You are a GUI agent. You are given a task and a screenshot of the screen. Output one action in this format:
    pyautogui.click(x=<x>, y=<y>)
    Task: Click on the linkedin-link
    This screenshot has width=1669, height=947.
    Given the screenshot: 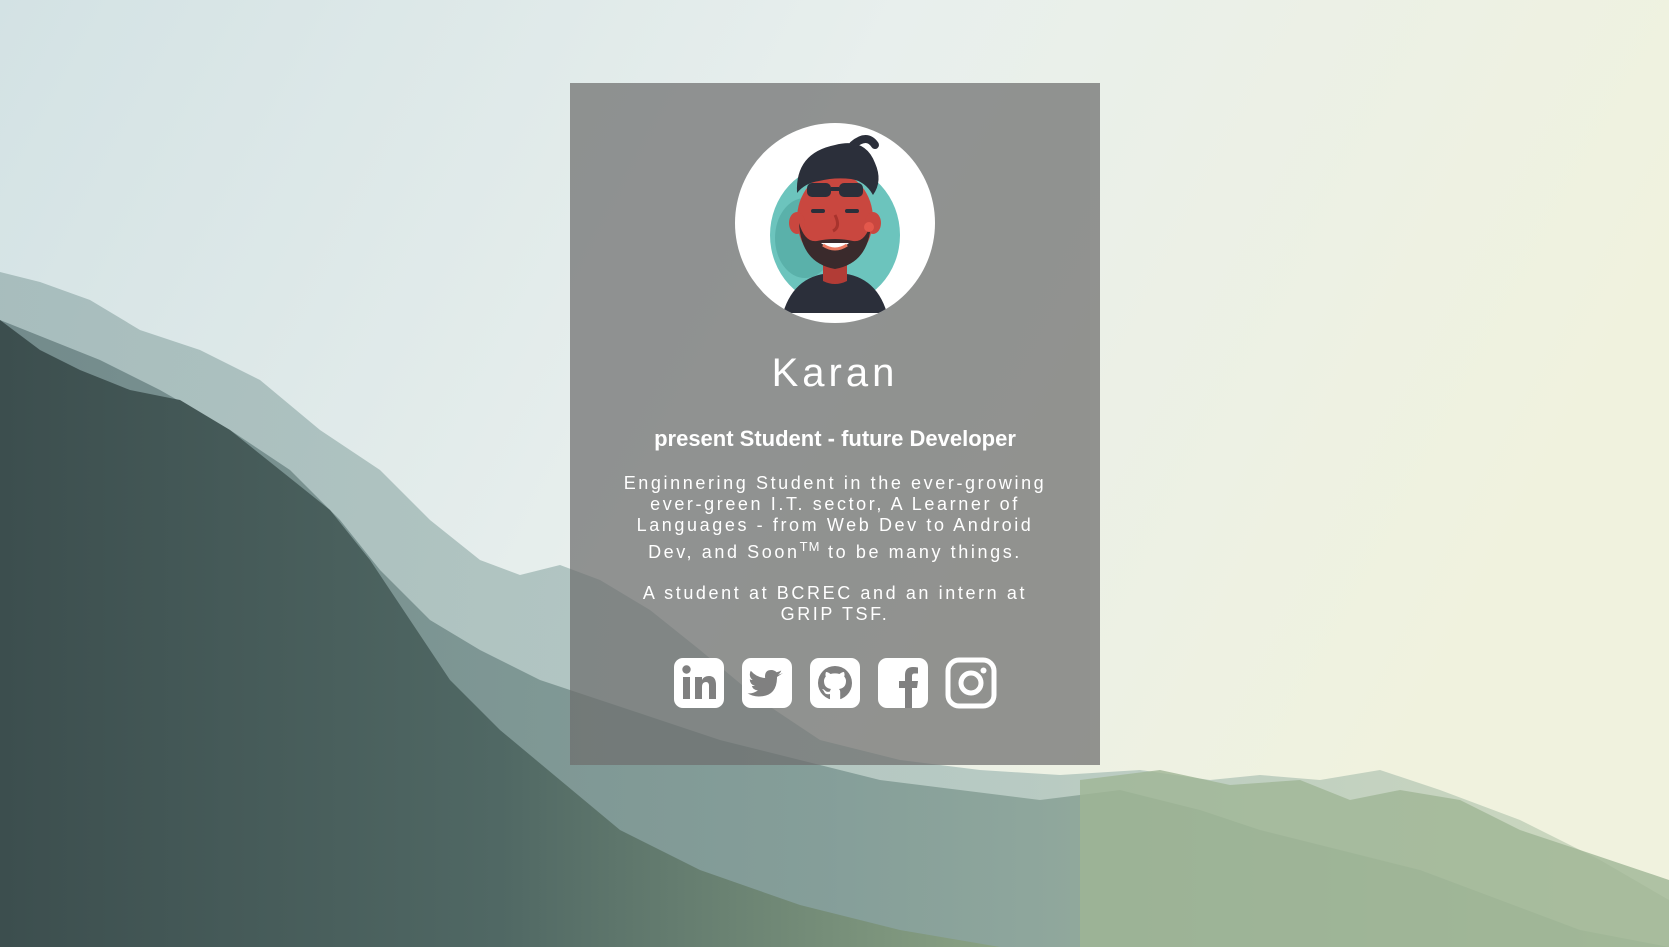 What is the action you would take?
    pyautogui.click(x=699, y=683)
    